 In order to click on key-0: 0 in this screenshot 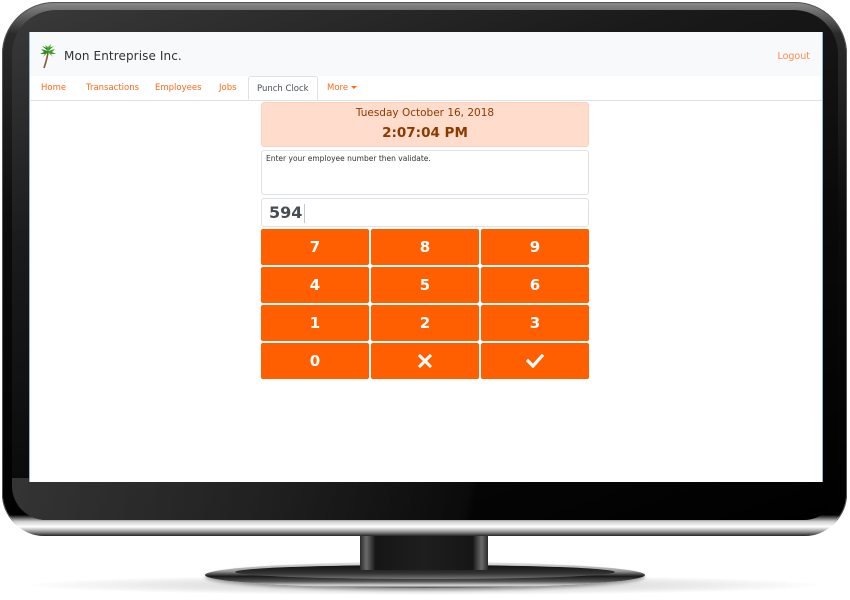, I will do `click(315, 361)`.